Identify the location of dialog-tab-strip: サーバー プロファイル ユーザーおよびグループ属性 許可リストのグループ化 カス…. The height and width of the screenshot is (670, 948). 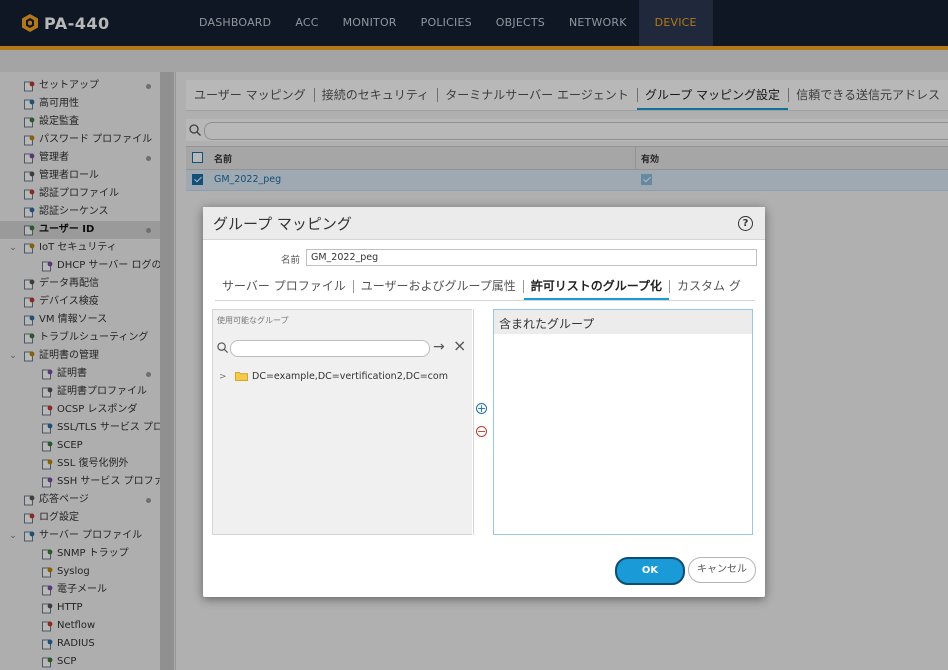
(485, 286).